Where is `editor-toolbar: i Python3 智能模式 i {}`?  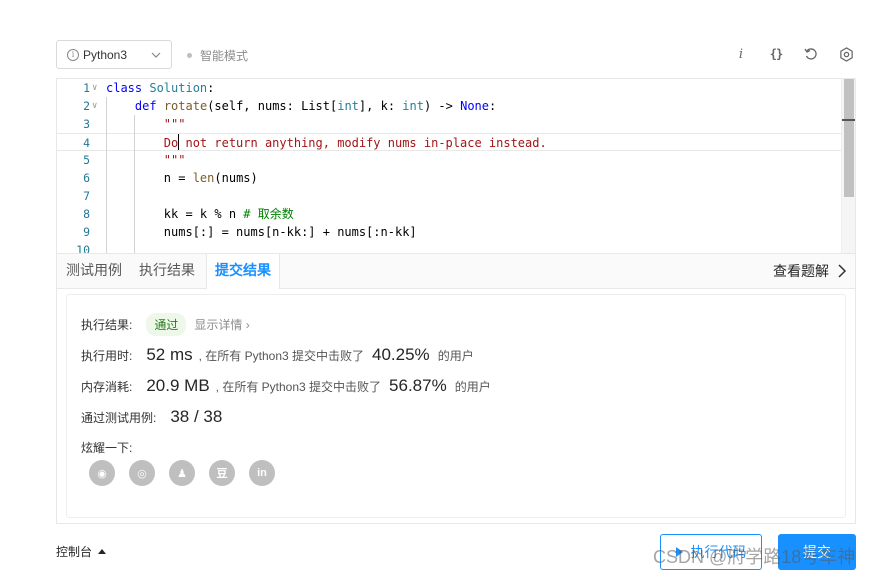 editor-toolbar: i Python3 智能模式 i {} is located at coordinates (456, 54).